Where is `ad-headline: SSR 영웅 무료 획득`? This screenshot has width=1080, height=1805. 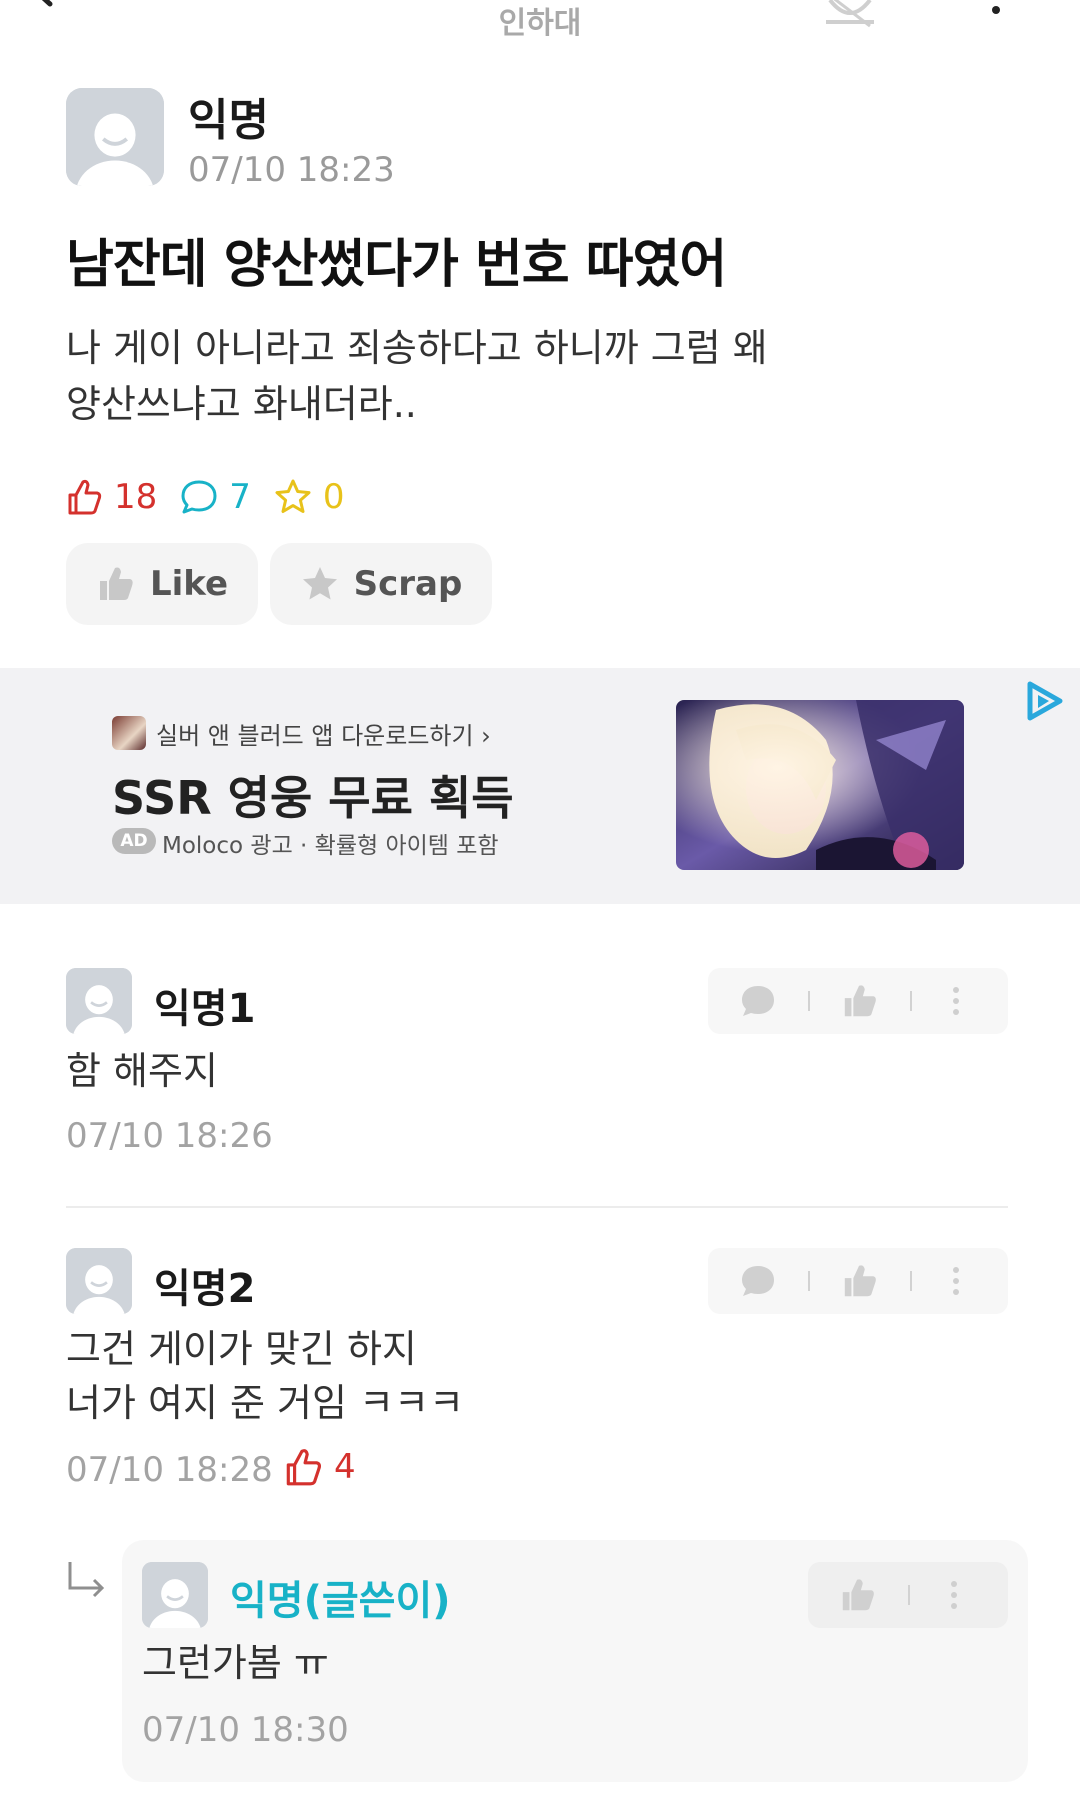 ad-headline: SSR 영웅 무료 획득 is located at coordinates (313, 795).